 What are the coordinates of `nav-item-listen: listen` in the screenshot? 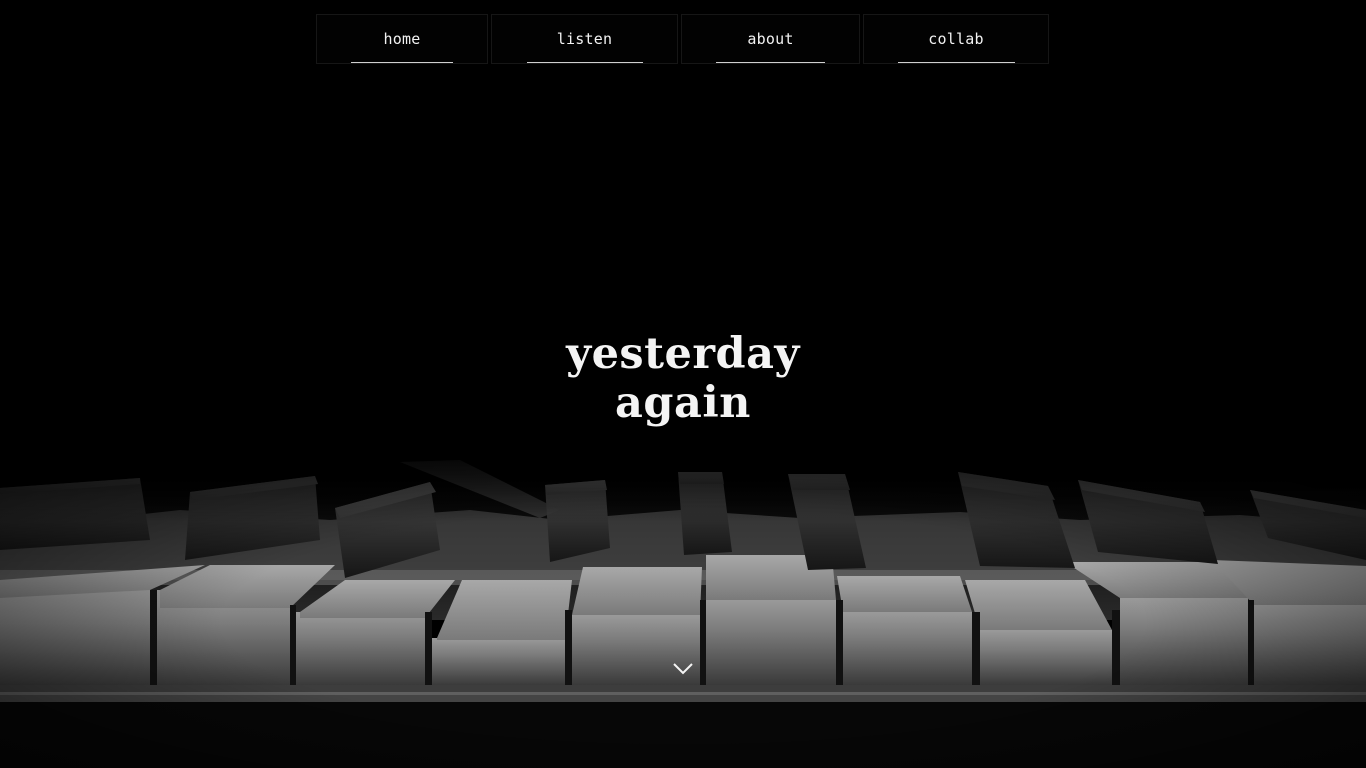 It's located at (584, 39).